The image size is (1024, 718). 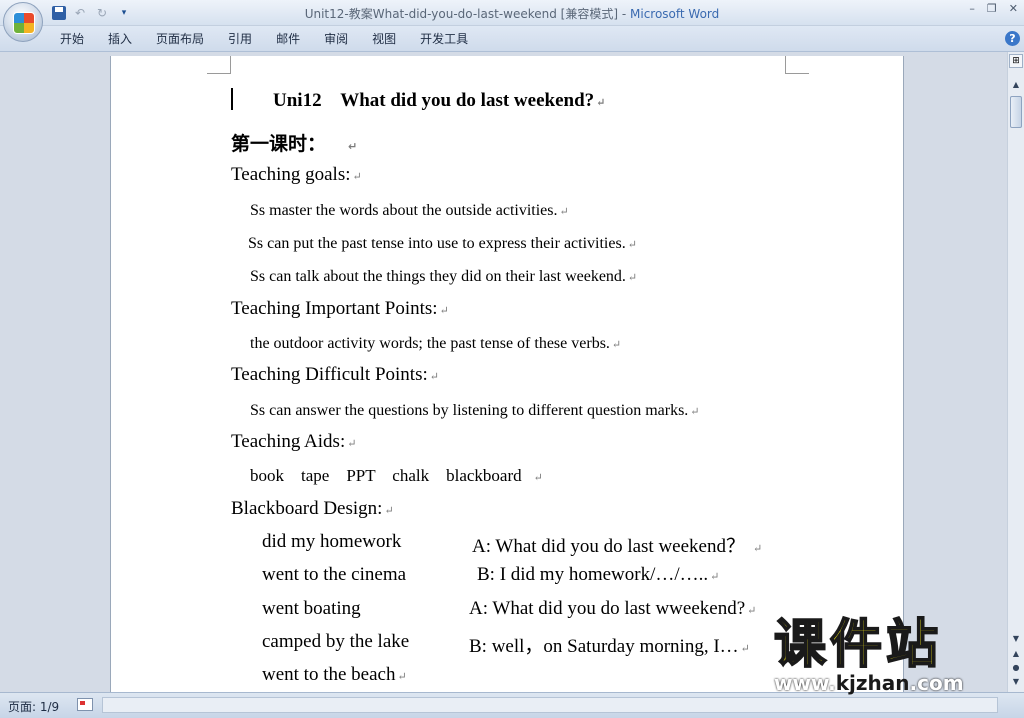 What do you see at coordinates (1015, 372) in the screenshot?
I see `vertical-scrollbar: ⊞ ▲ ▼ ▲ ● ▼` at bounding box center [1015, 372].